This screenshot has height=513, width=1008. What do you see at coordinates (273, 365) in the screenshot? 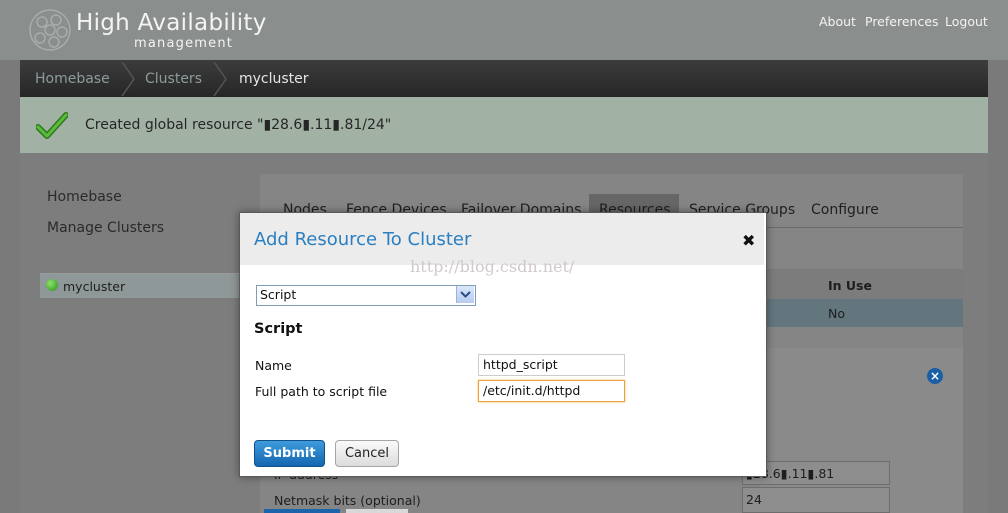
I see `name-label: Name` at bounding box center [273, 365].